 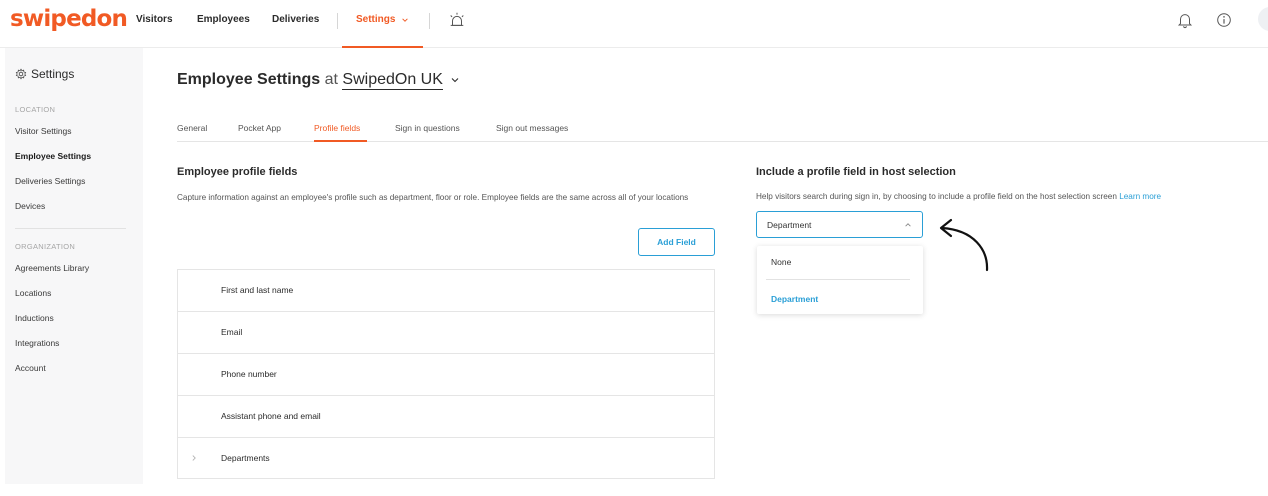 What do you see at coordinates (245, 458) in the screenshot?
I see `field-label: Departments` at bounding box center [245, 458].